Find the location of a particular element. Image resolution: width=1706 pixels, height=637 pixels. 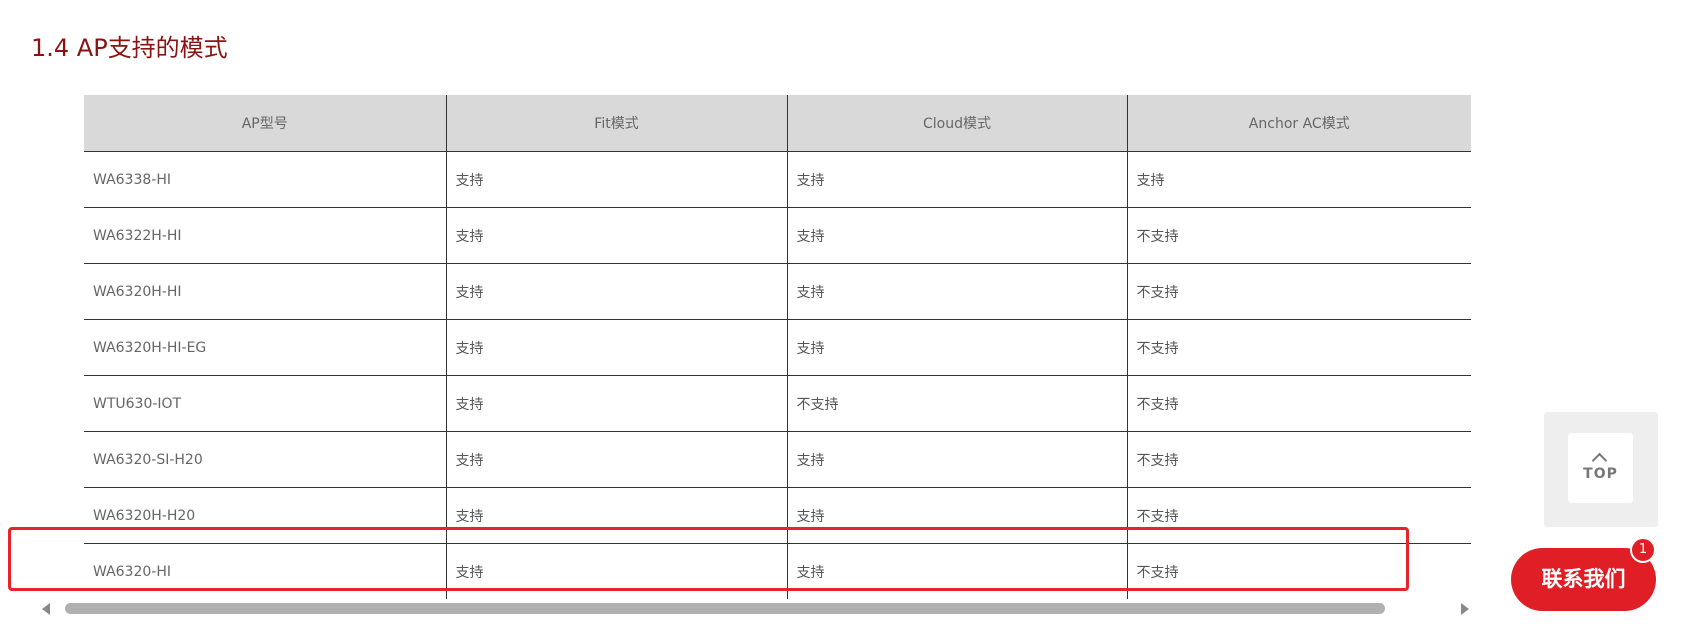

table-row: WA6322H-HI 支持 支持 不支持 is located at coordinates (777, 235).